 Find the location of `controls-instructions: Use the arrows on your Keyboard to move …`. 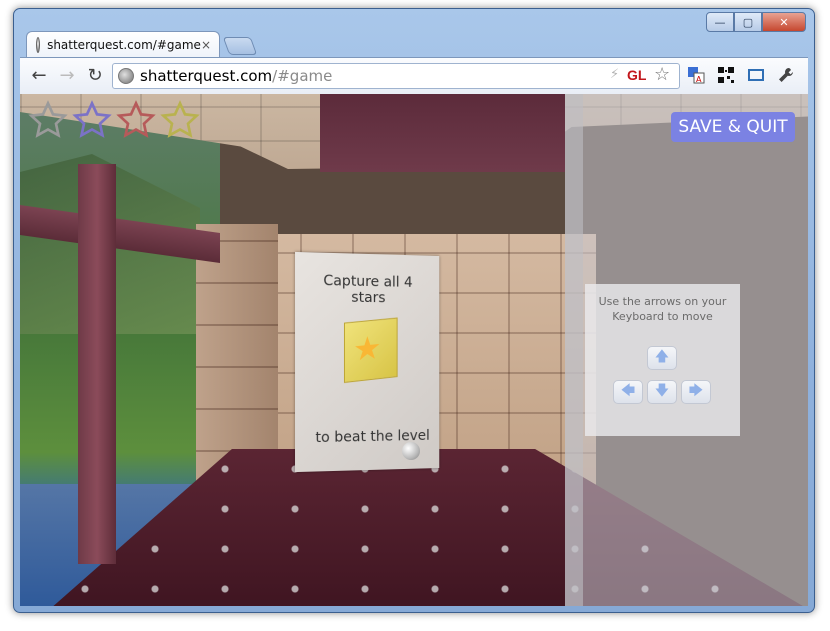

controls-instructions: Use the arrows on your Keyboard to move … is located at coordinates (662, 360).